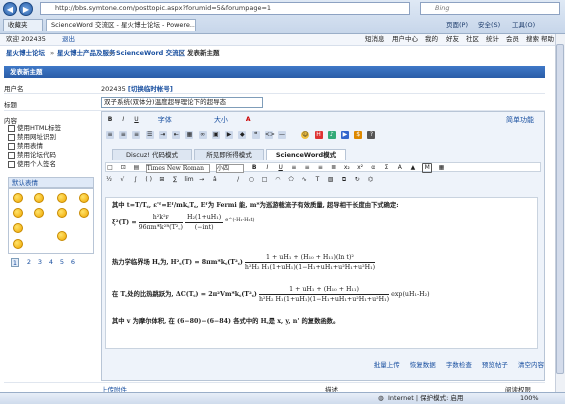  Describe the element at coordinates (110, 168) in the screenshot. I see `new-icon: □` at that location.